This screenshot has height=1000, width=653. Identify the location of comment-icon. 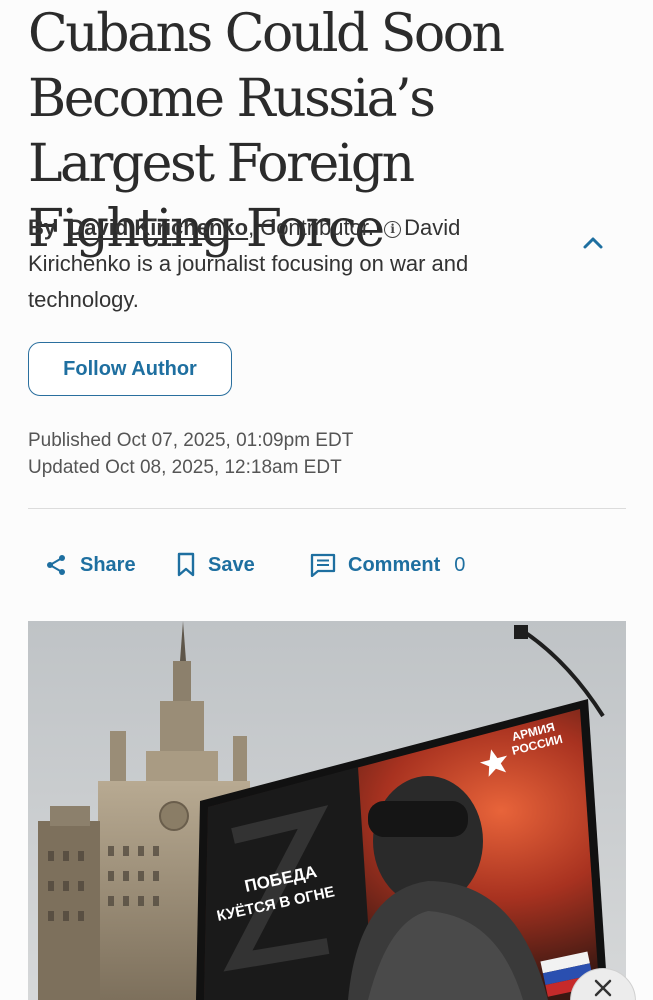
(323, 565).